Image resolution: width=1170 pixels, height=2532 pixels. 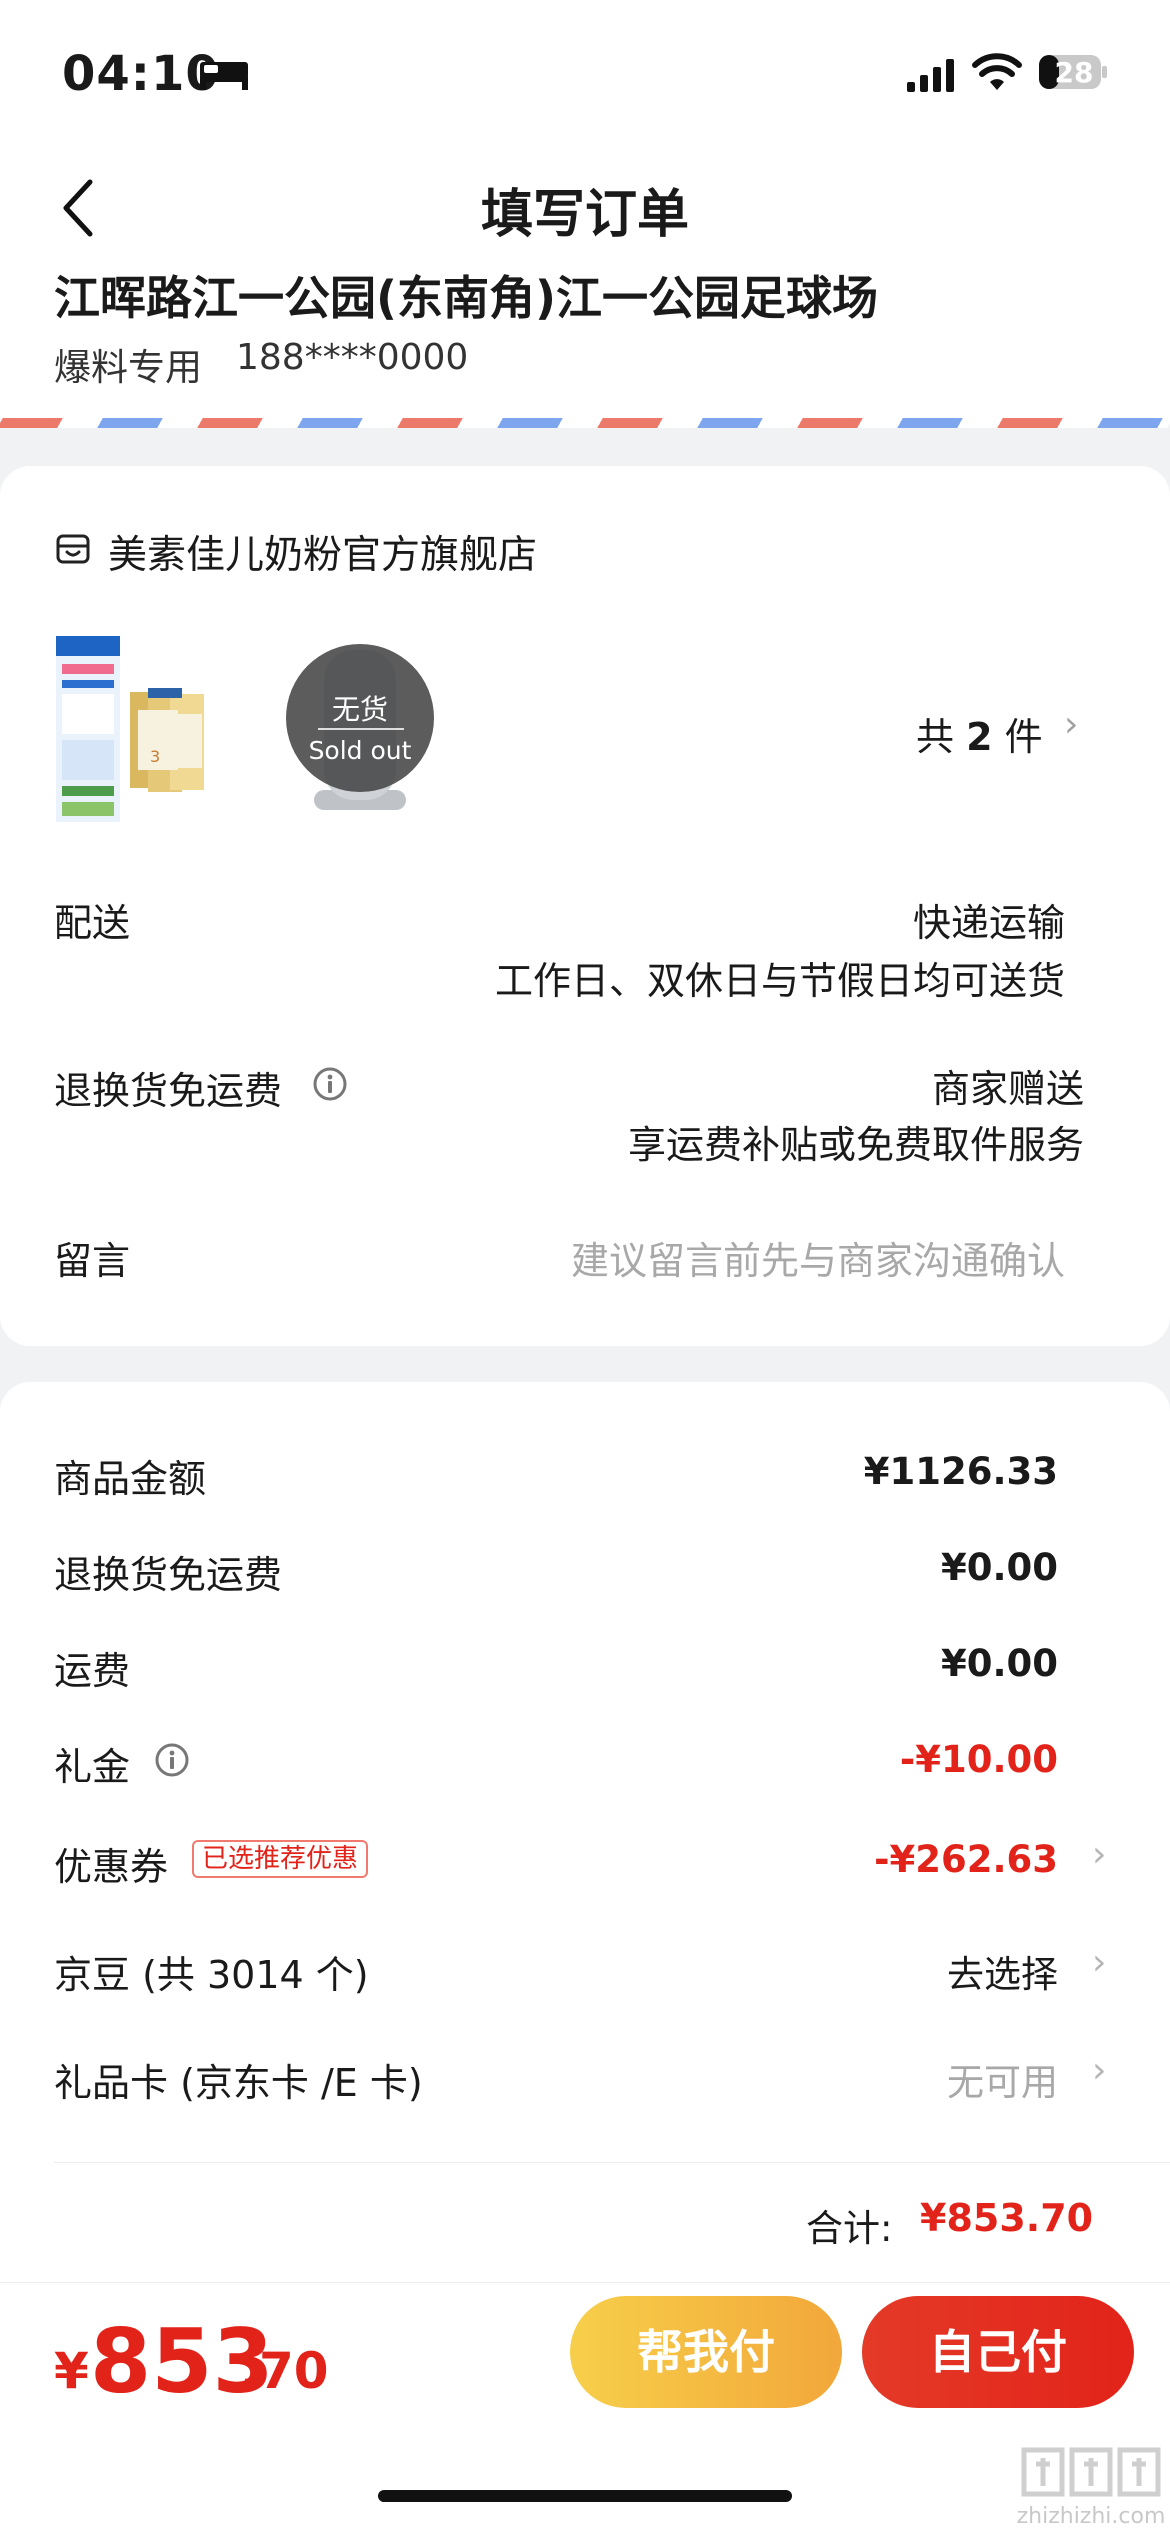 What do you see at coordinates (849, 2228) in the screenshot?
I see `total-label: 合计:` at bounding box center [849, 2228].